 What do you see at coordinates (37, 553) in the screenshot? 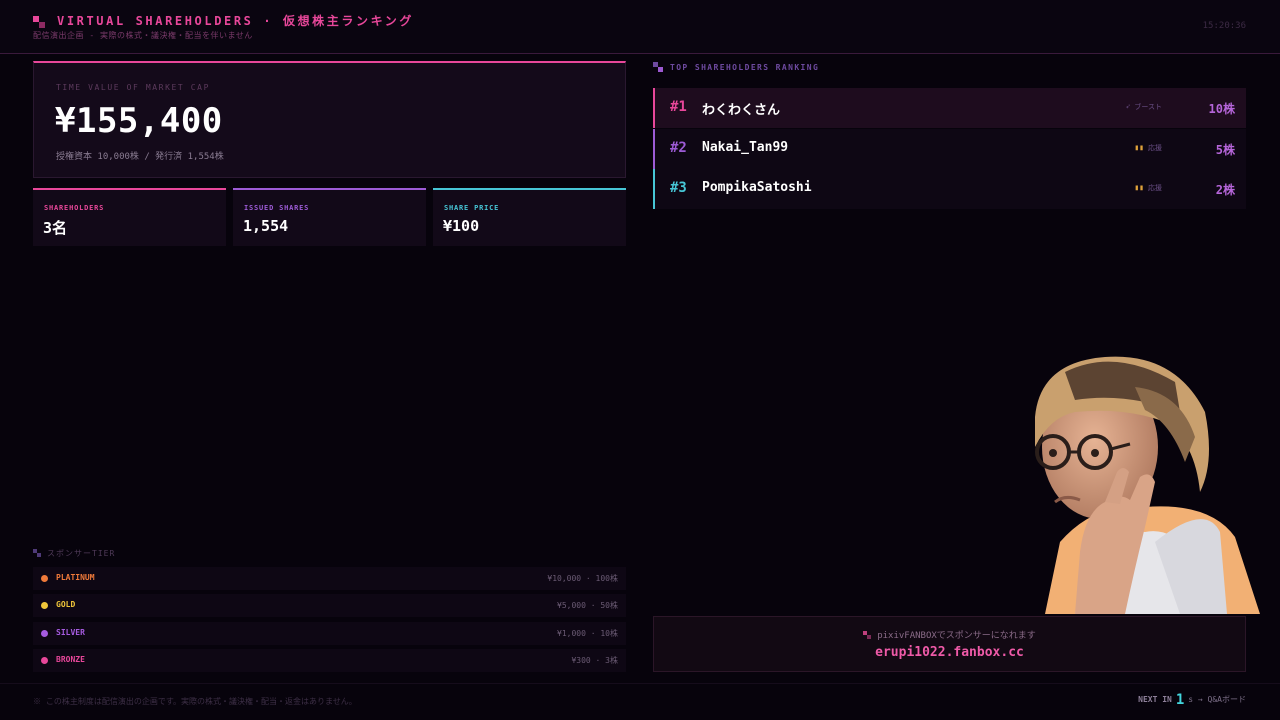
I see `tier-heading-icon` at bounding box center [37, 553].